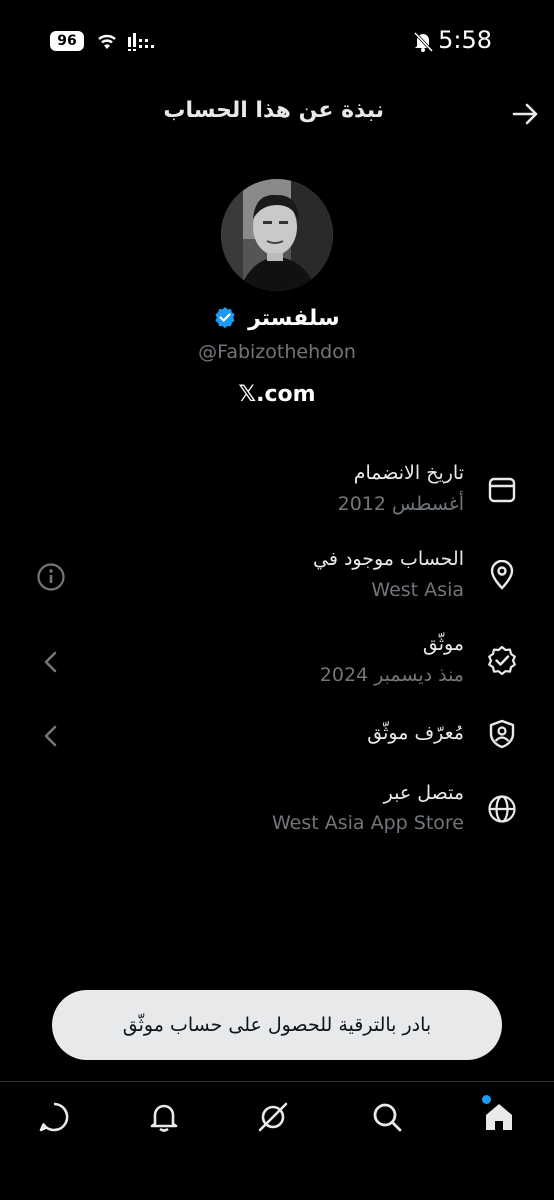  I want to click on bottom-nav-divider, so click(277, 1081).